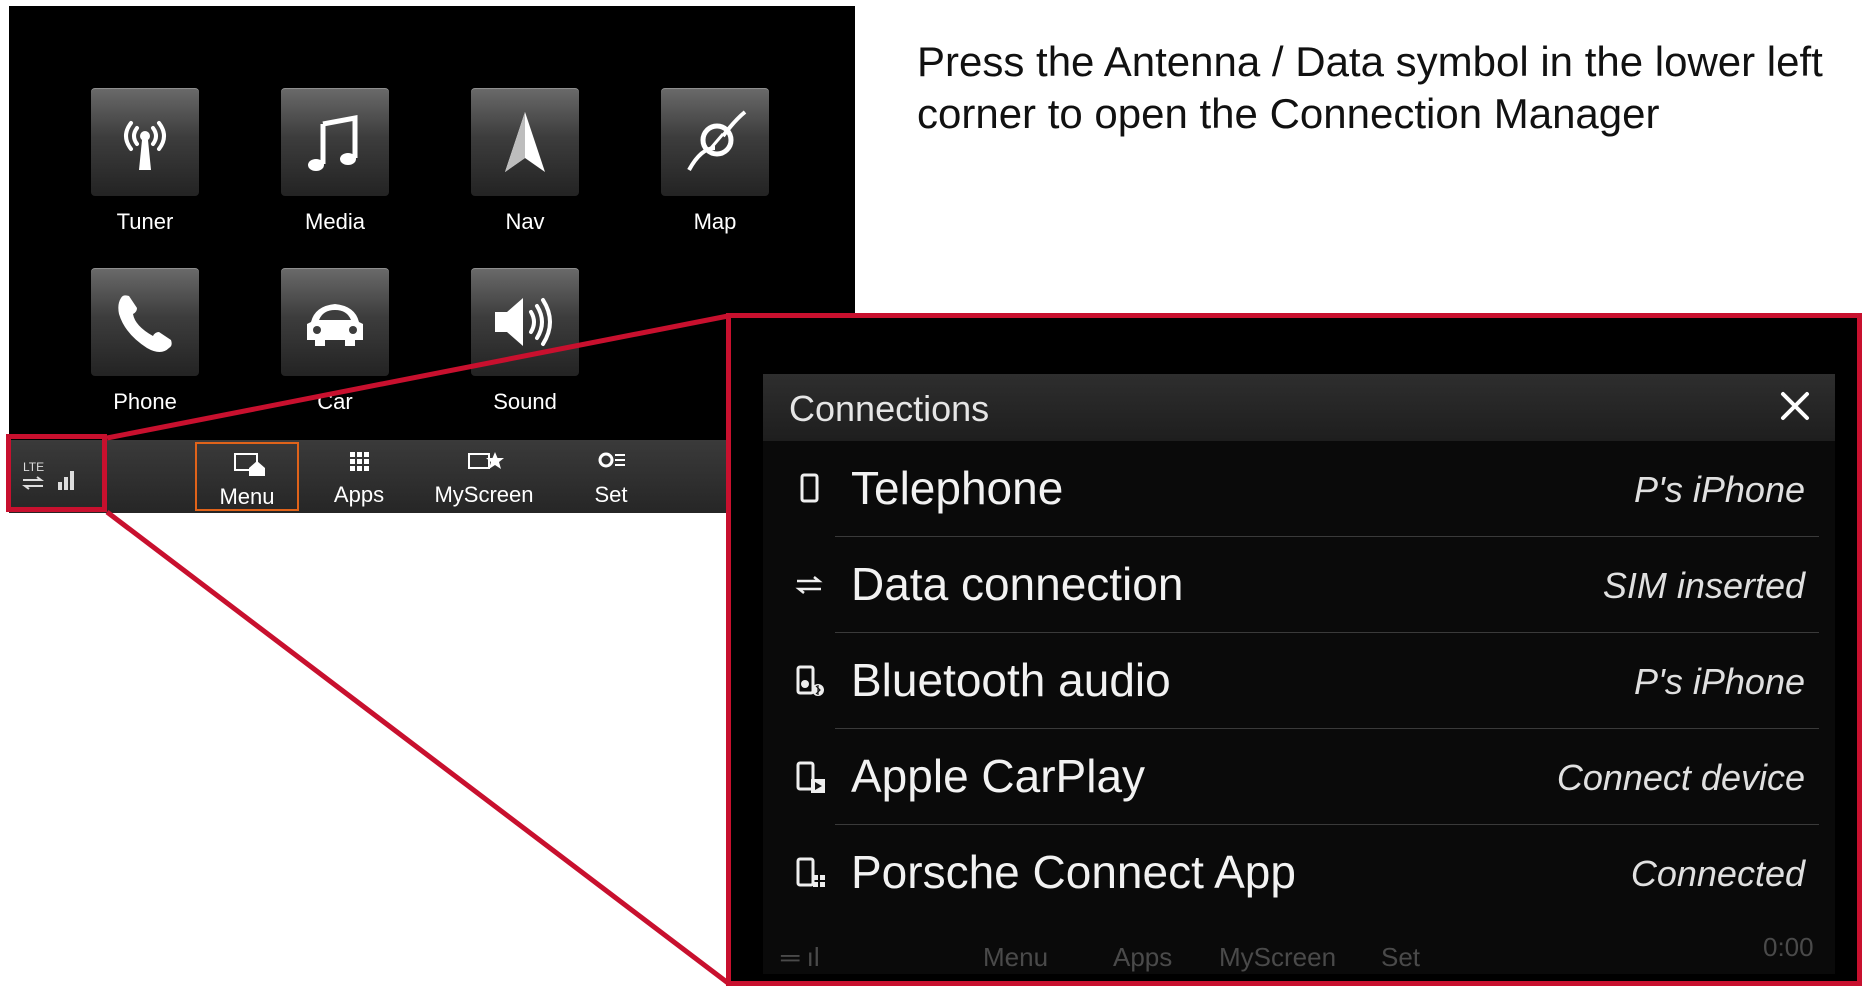  I want to click on apps-grid-icon, so click(359, 461).